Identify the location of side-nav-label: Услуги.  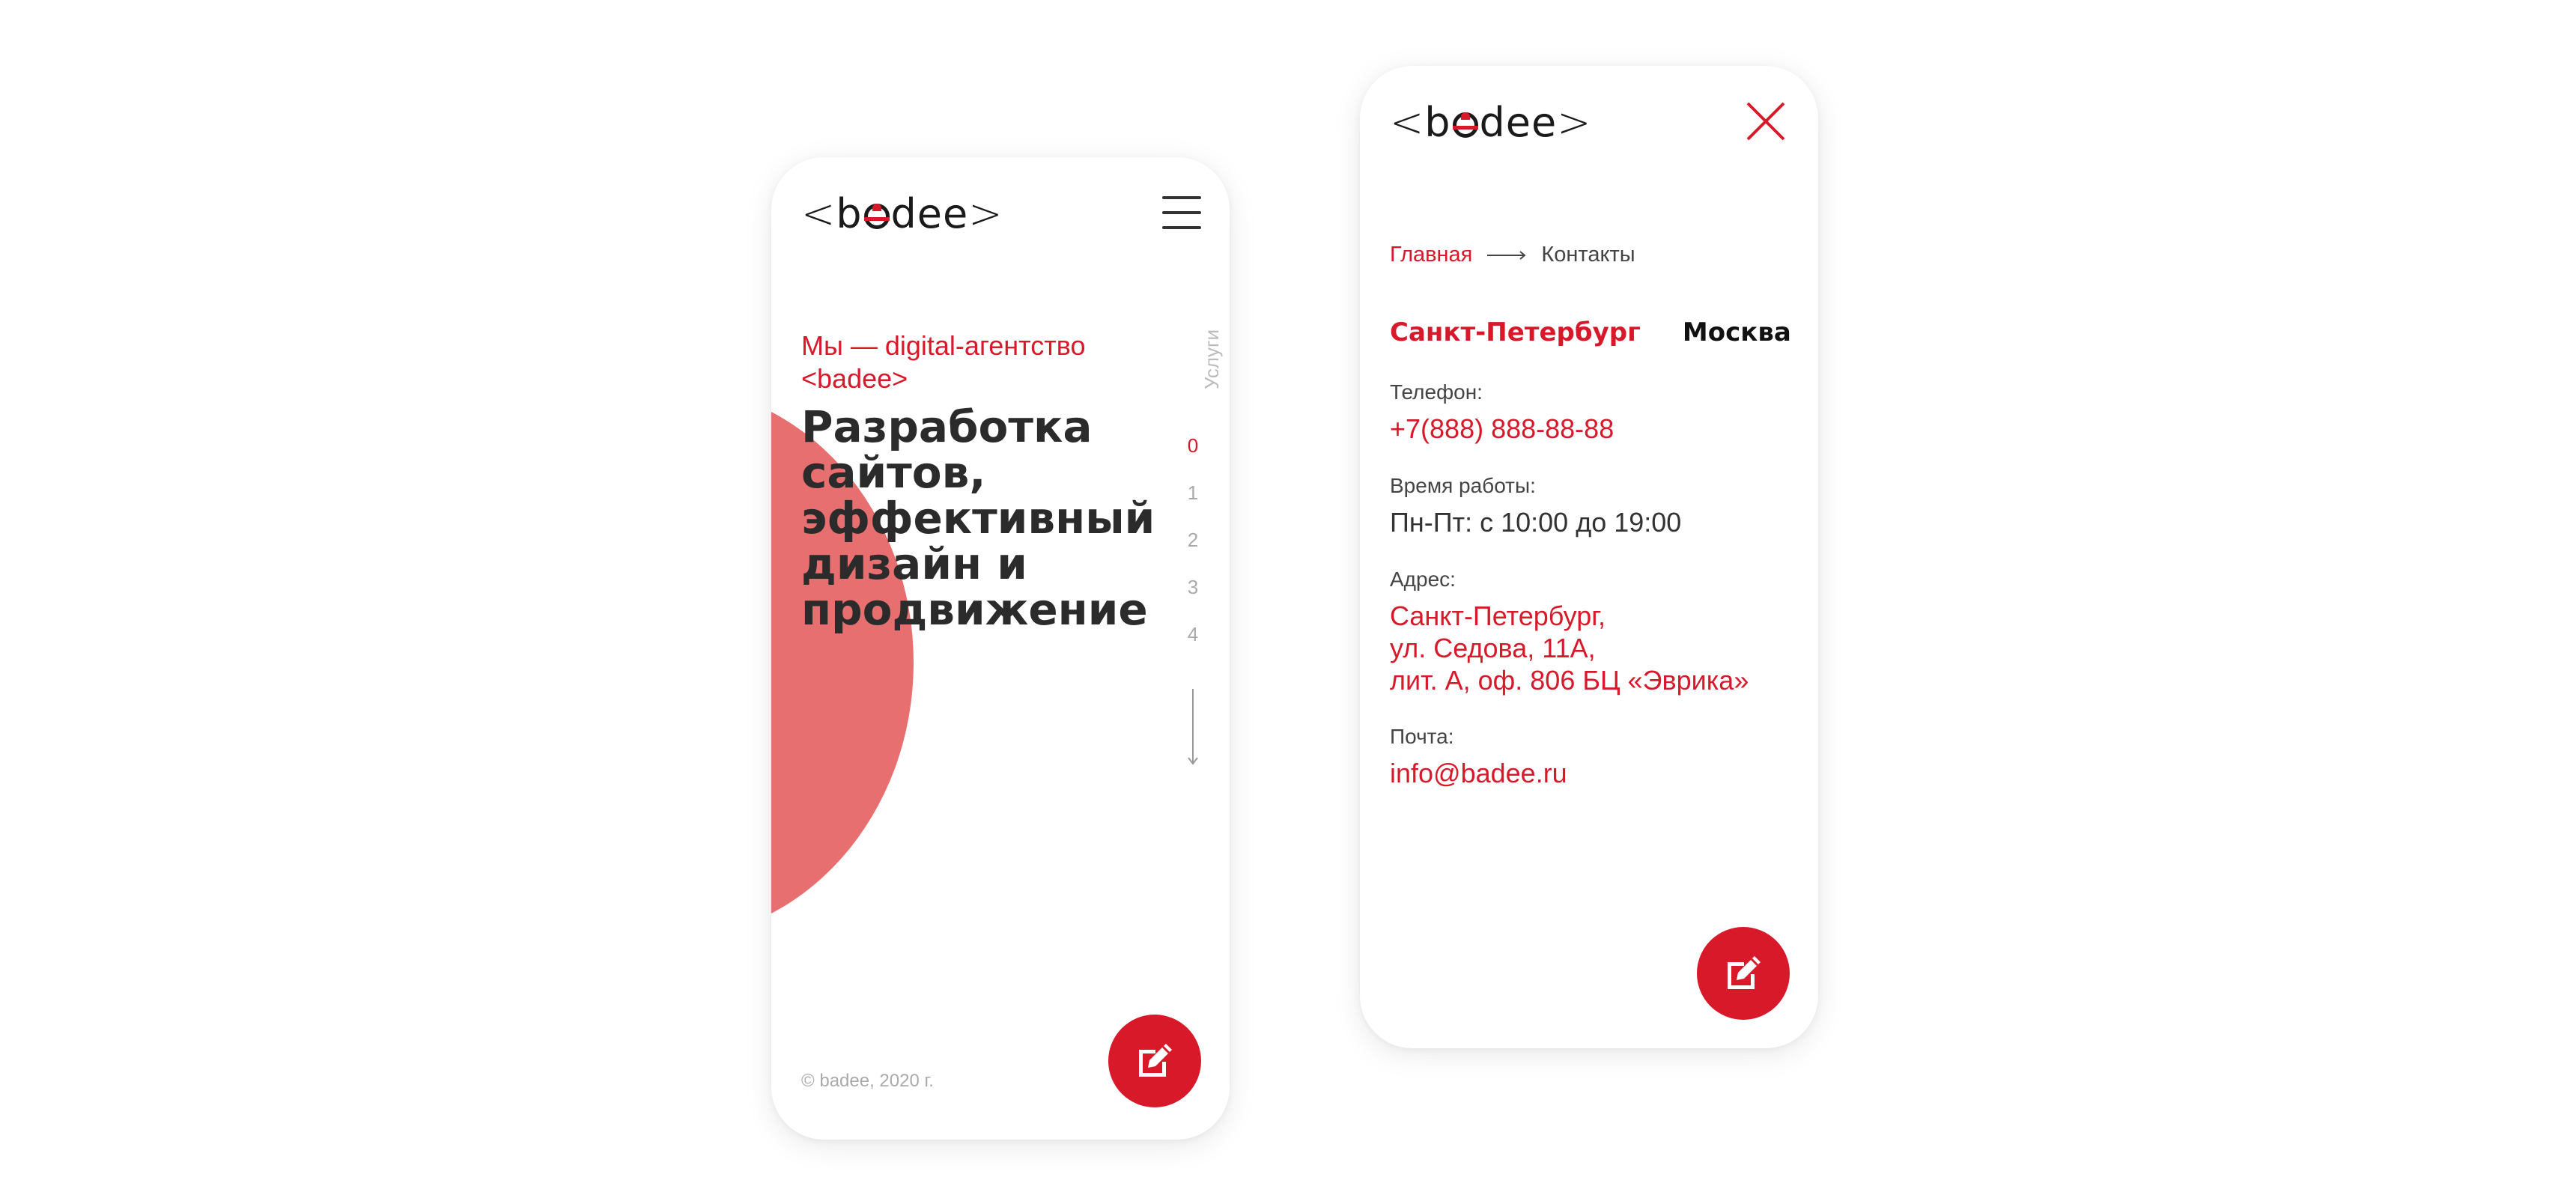
(1211, 359).